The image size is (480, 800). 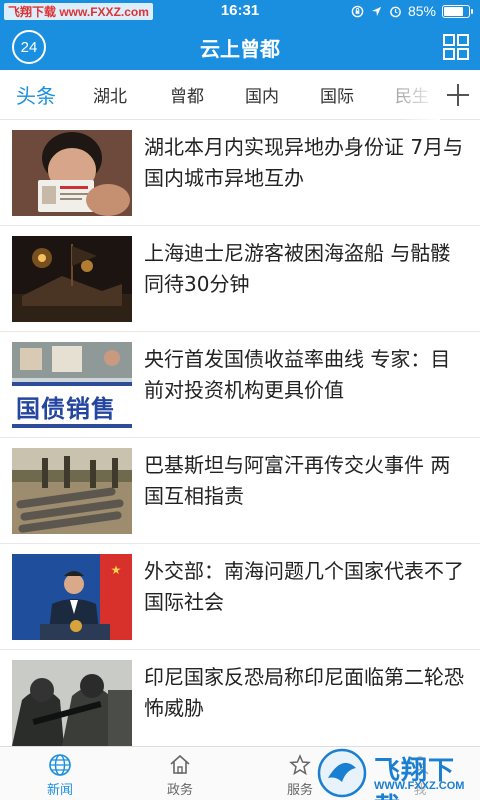 I want to click on tab-hubei: 湖北, so click(x=110, y=94).